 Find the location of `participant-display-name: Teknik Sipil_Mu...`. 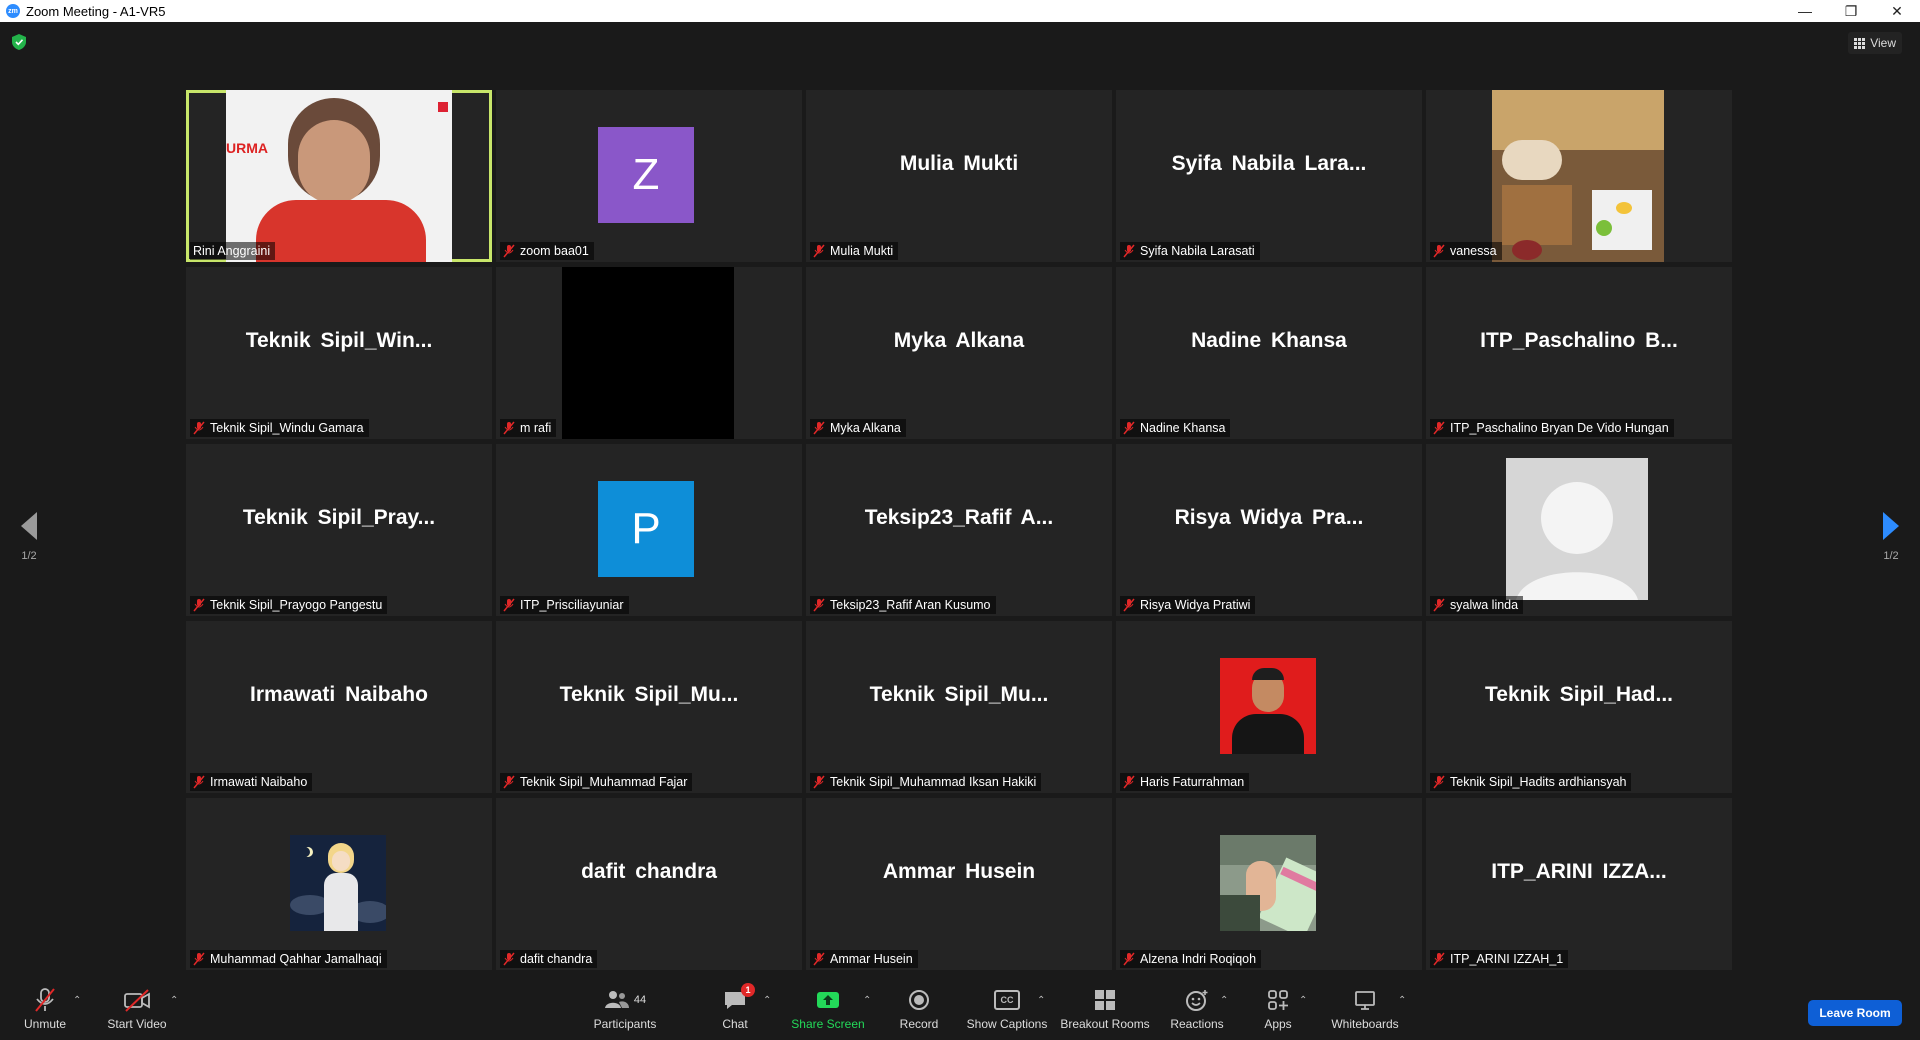

participant-display-name: Teknik Sipil_Mu... is located at coordinates (959, 694).